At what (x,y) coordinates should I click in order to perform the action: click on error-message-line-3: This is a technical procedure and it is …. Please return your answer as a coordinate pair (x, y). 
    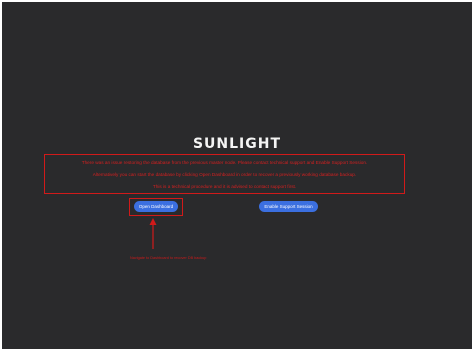
    Looking at the image, I should click on (224, 186).